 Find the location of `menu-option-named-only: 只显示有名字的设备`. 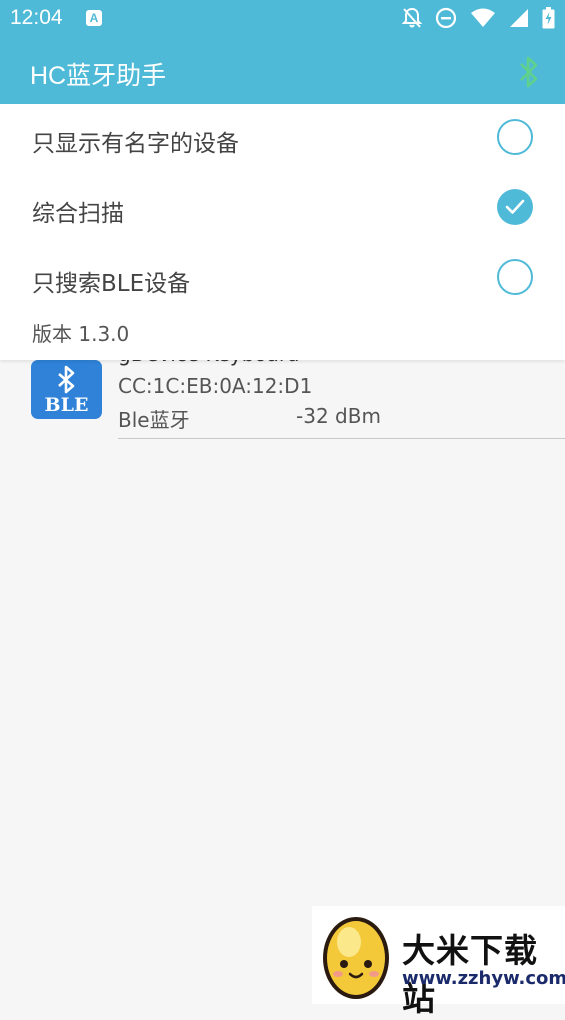

menu-option-named-only: 只显示有名字的设备 is located at coordinates (282, 139).